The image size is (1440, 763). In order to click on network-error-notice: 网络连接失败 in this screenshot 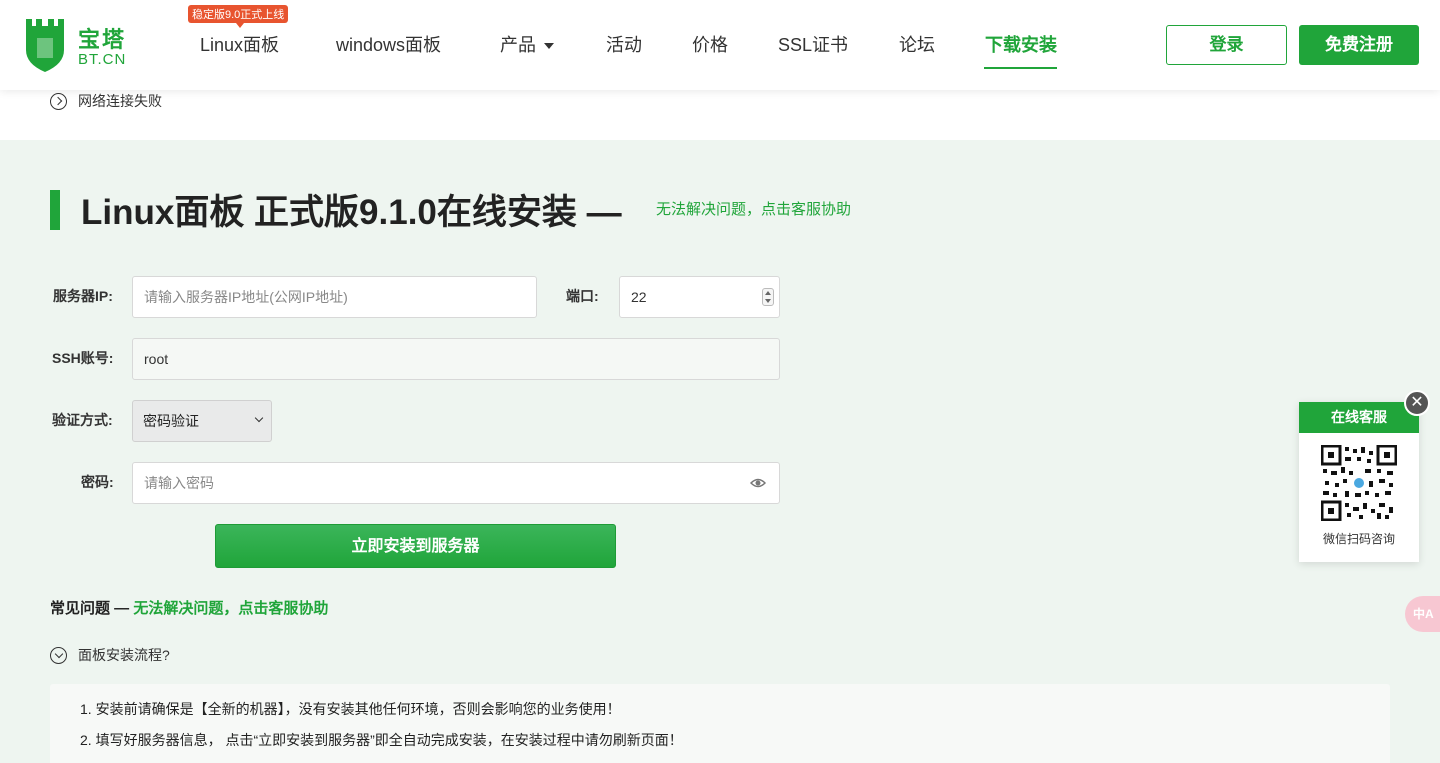, I will do `click(106, 101)`.